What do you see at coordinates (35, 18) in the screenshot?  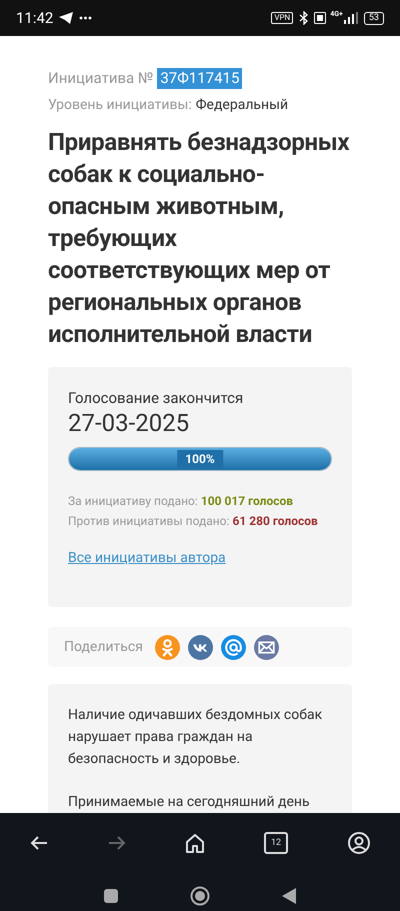 I see `status-time: 11:42` at bounding box center [35, 18].